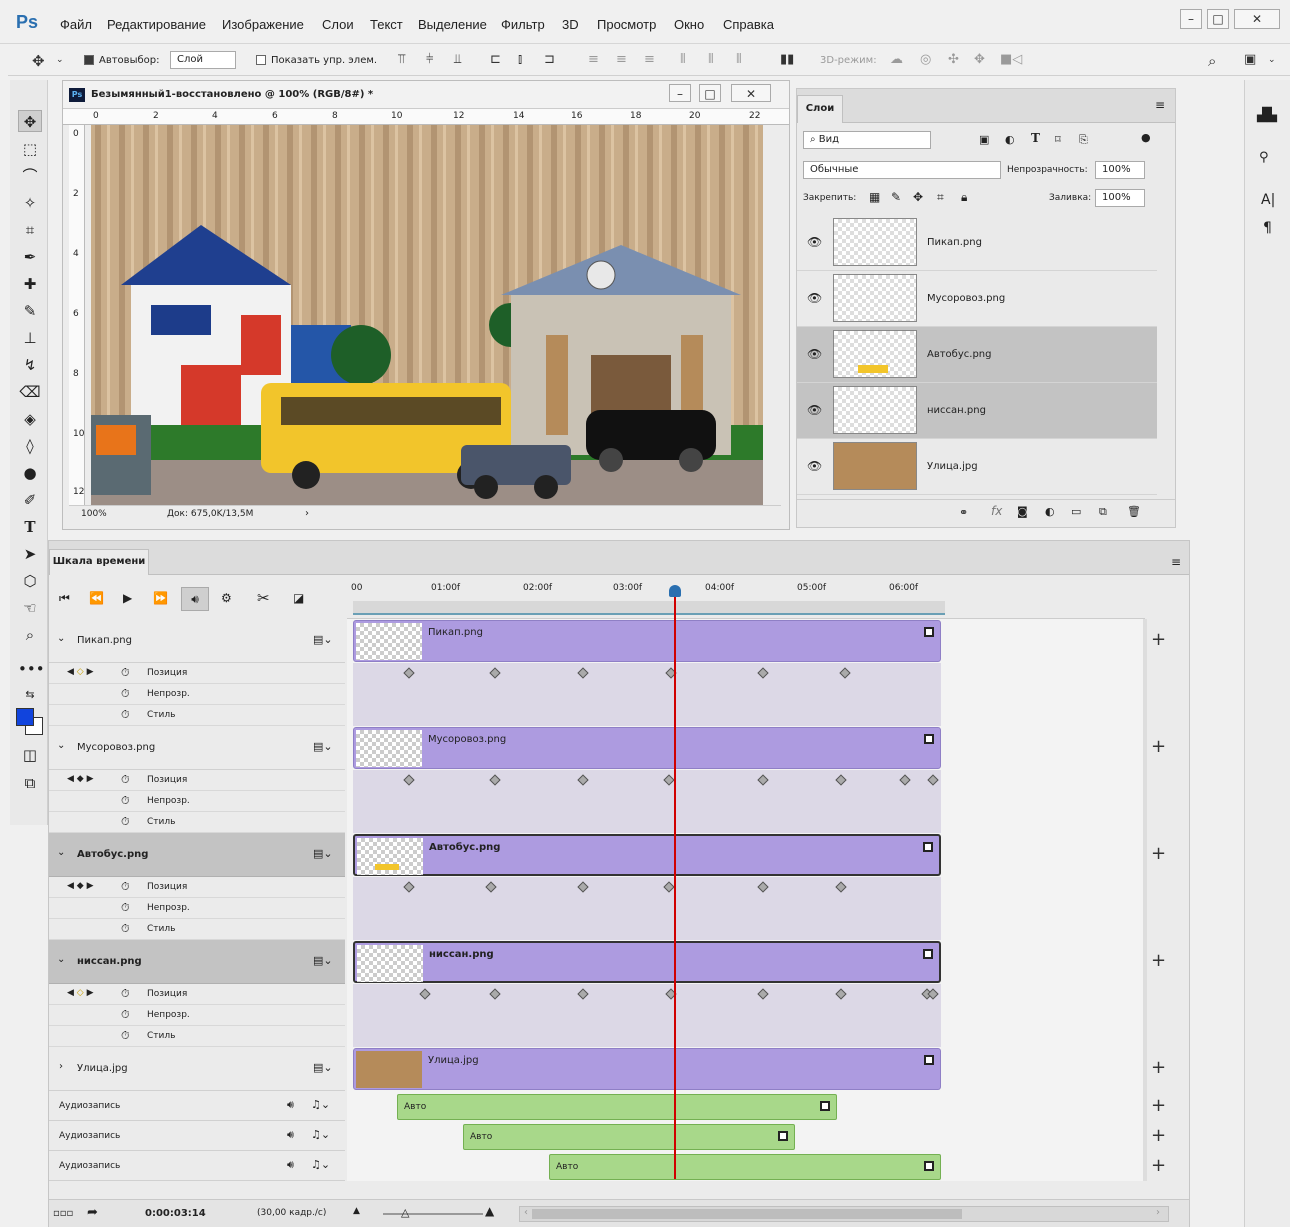 The width and height of the screenshot is (1290, 1227). I want to click on split-scissors-icon: ✂, so click(263, 598).